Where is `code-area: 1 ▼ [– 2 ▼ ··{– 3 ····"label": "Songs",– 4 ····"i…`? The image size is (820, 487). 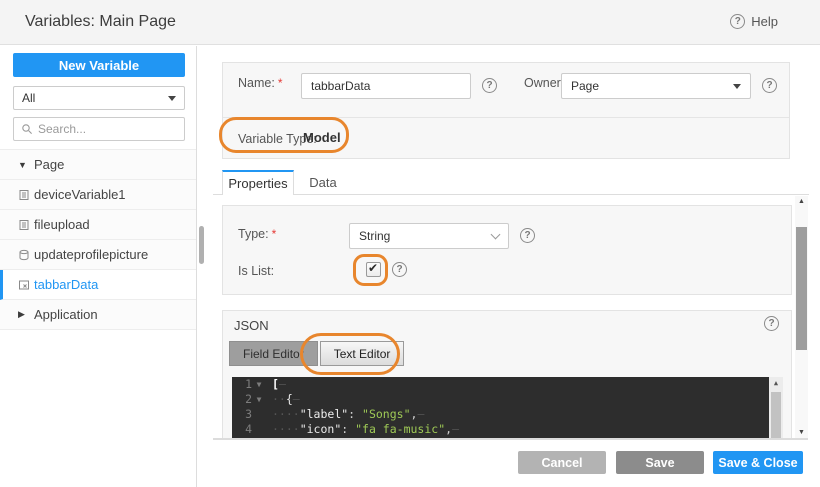
code-area: 1 ▼ [– 2 ▼ ··{– 3 ····"label": "Songs",– 4 ····"i… is located at coordinates (507, 407).